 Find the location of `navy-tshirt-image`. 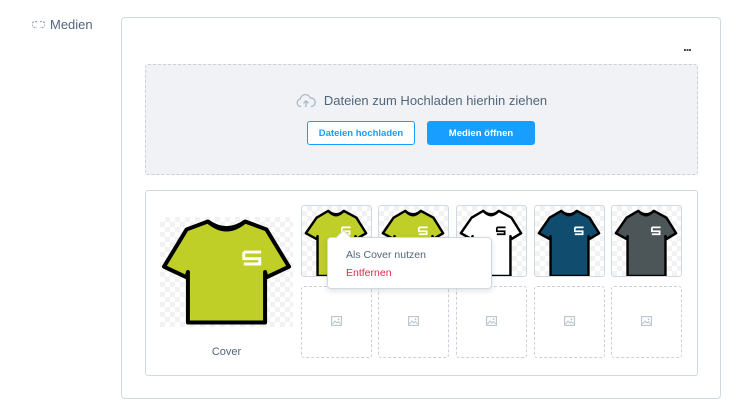

navy-tshirt-image is located at coordinates (569, 242).